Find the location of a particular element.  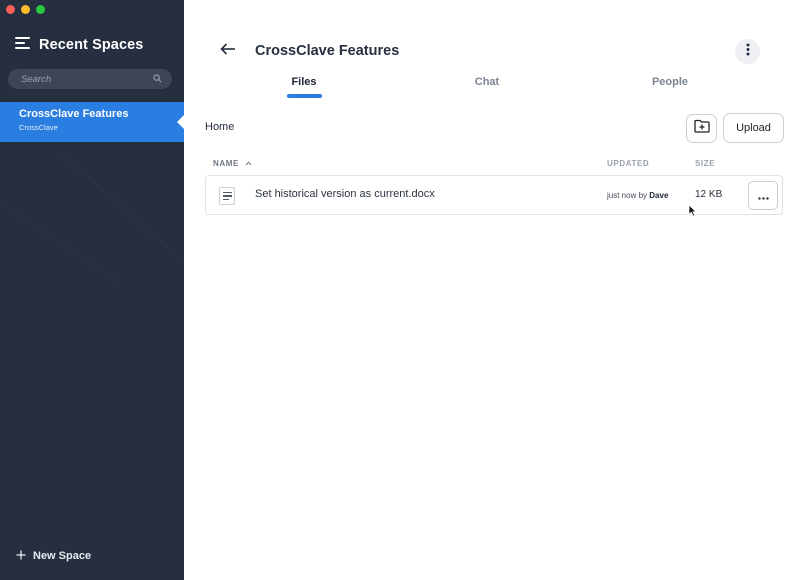

row-more-button is located at coordinates (763, 195).